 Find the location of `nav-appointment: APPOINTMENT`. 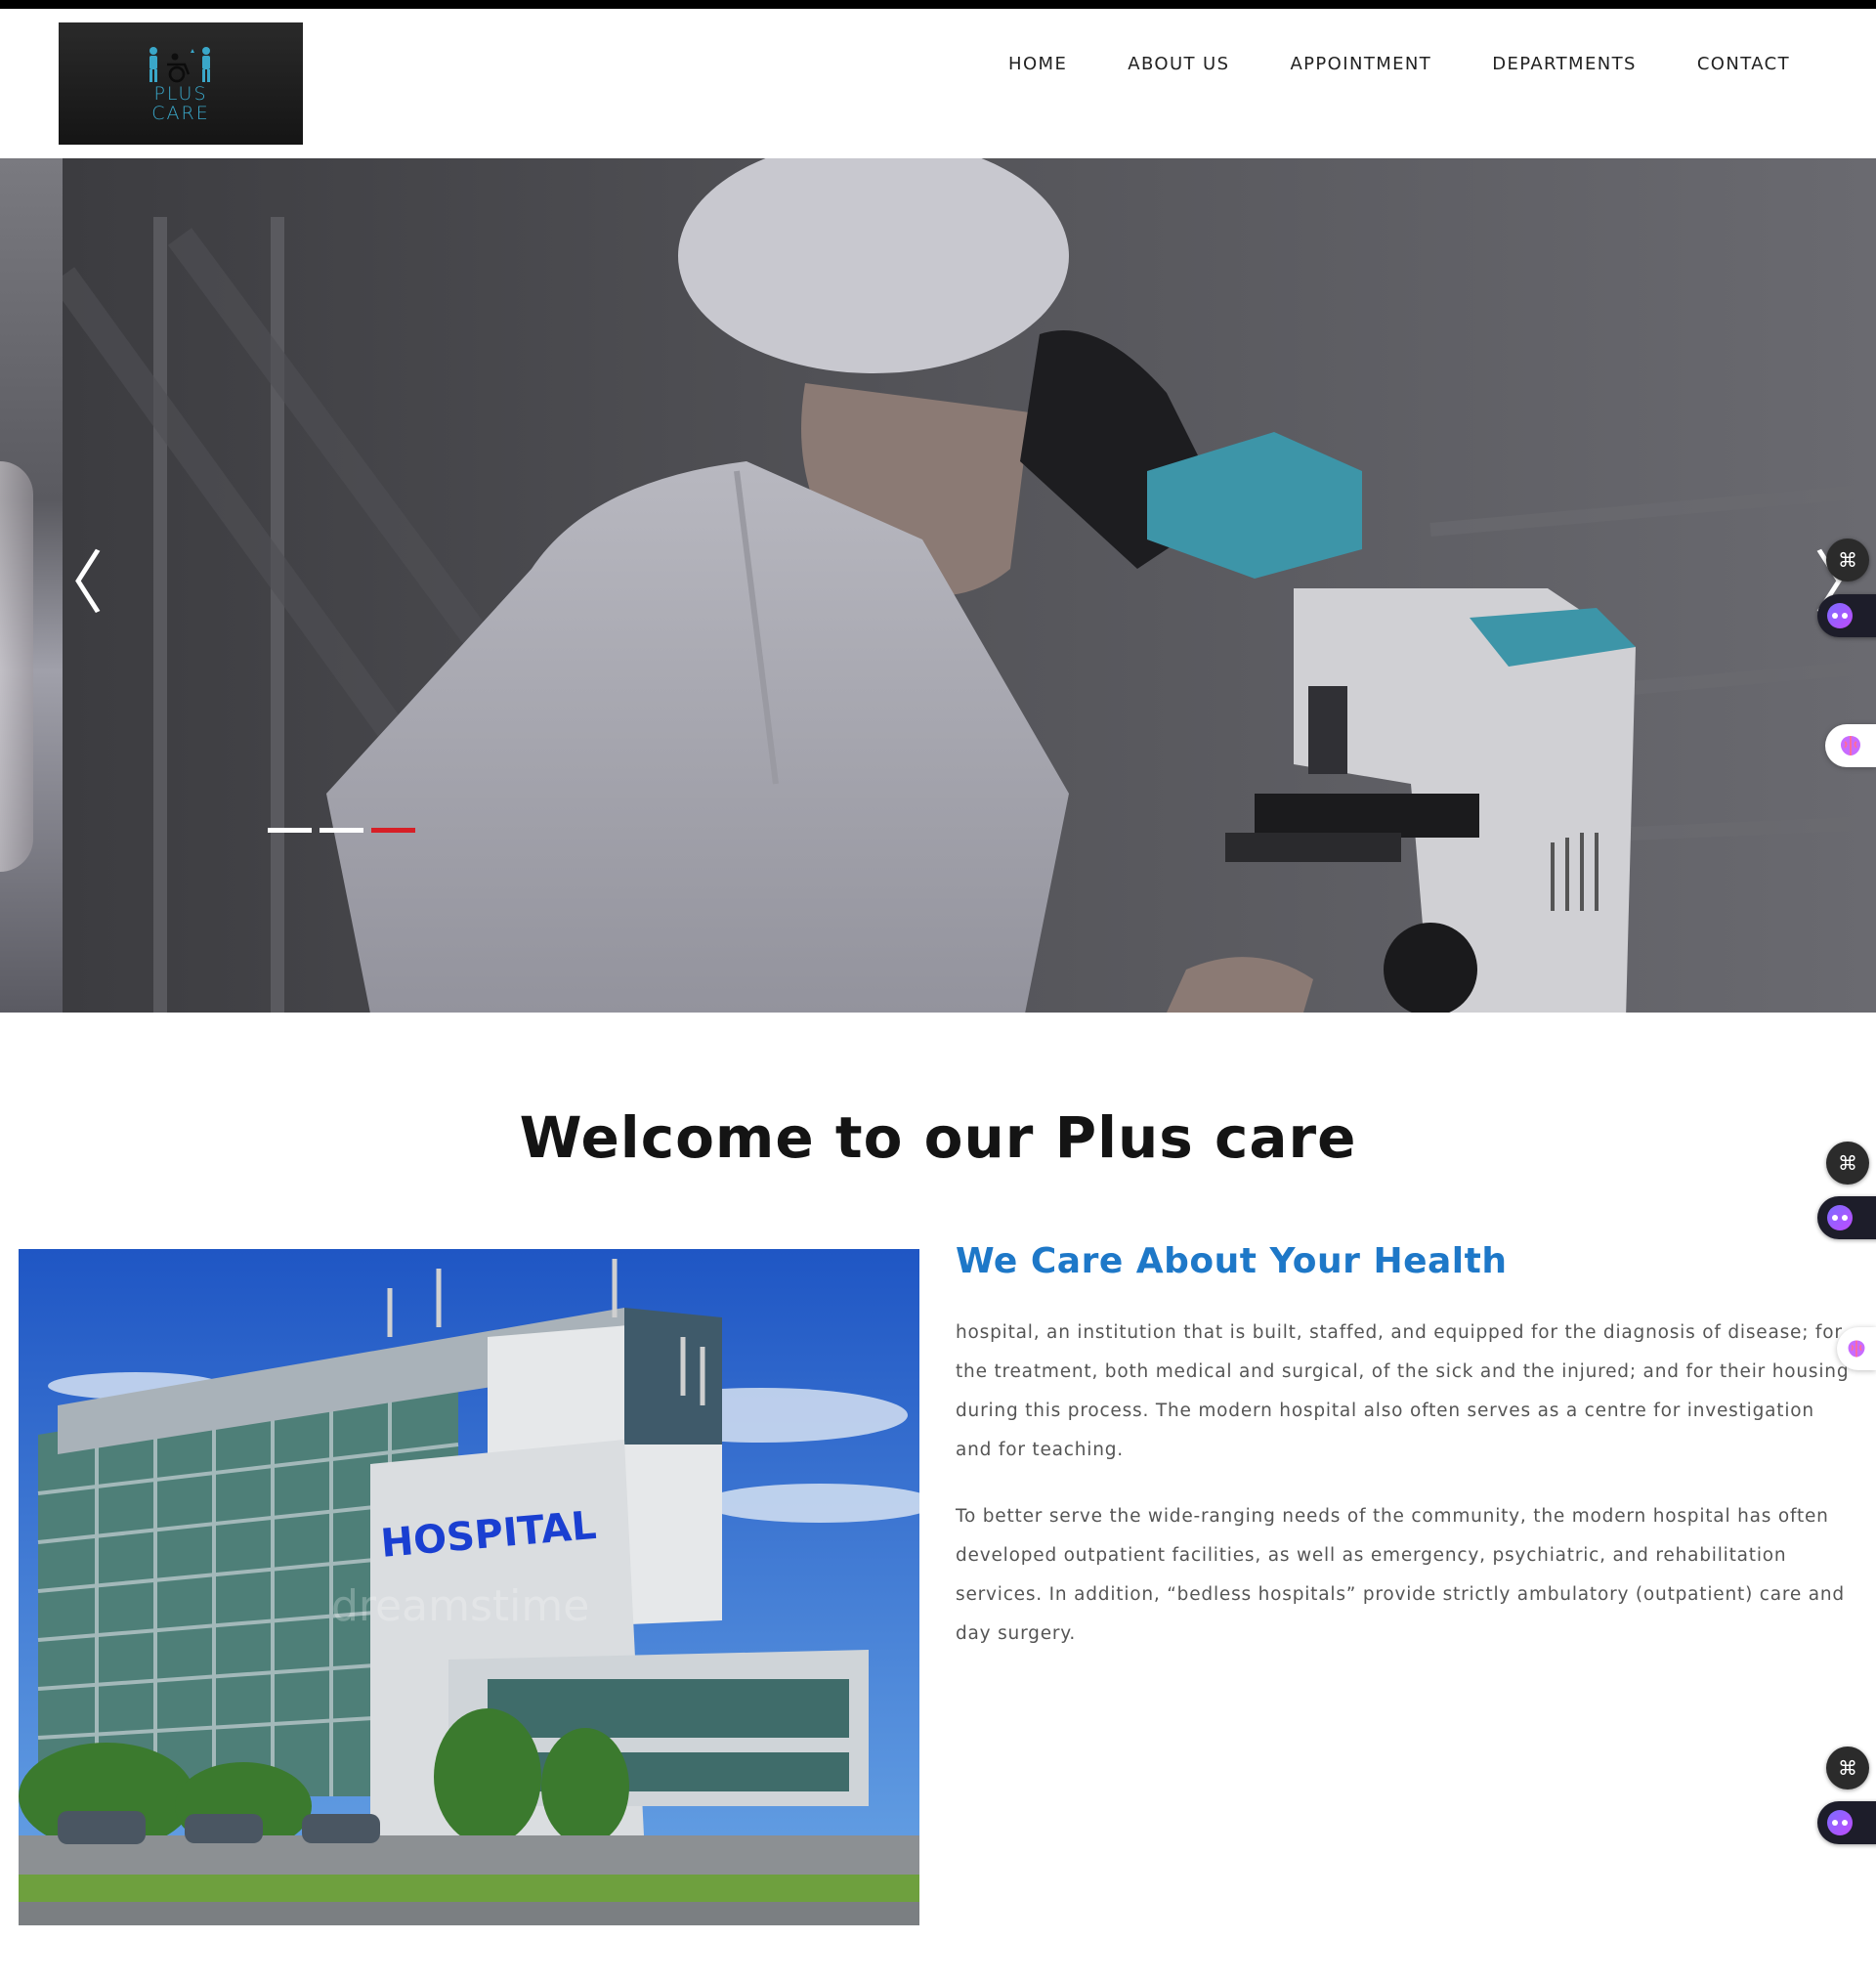

nav-appointment: APPOINTMENT is located at coordinates (1360, 64).